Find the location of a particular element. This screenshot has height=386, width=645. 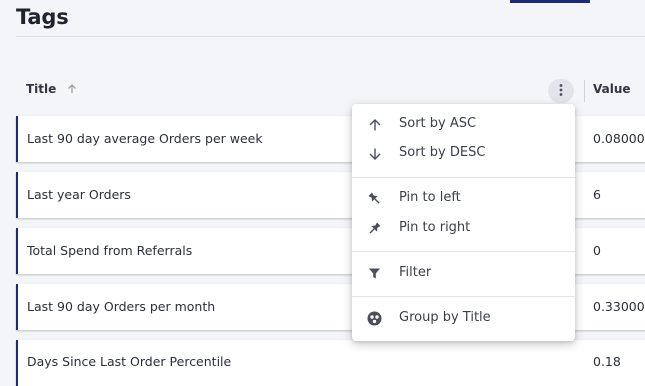

grid-header: Title Value is located at coordinates (330, 91).